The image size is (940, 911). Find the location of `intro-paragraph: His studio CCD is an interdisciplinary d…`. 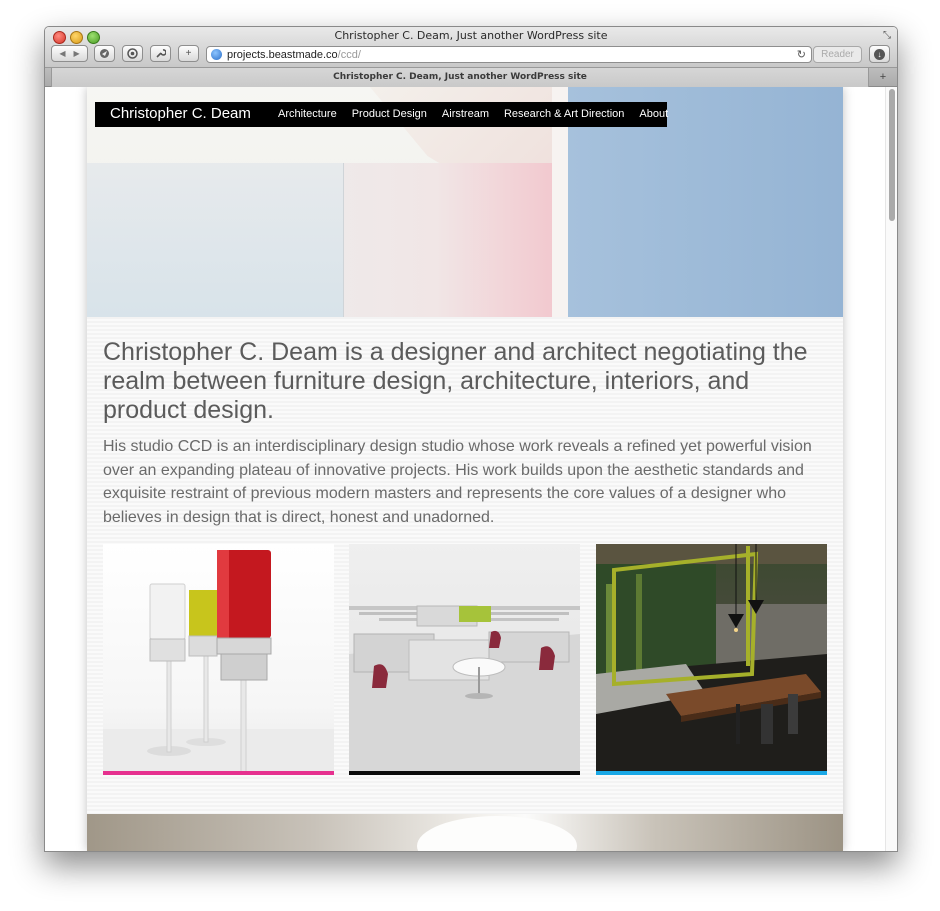

intro-paragraph: His studio CCD is an interdisciplinary d… is located at coordinates (457, 482).